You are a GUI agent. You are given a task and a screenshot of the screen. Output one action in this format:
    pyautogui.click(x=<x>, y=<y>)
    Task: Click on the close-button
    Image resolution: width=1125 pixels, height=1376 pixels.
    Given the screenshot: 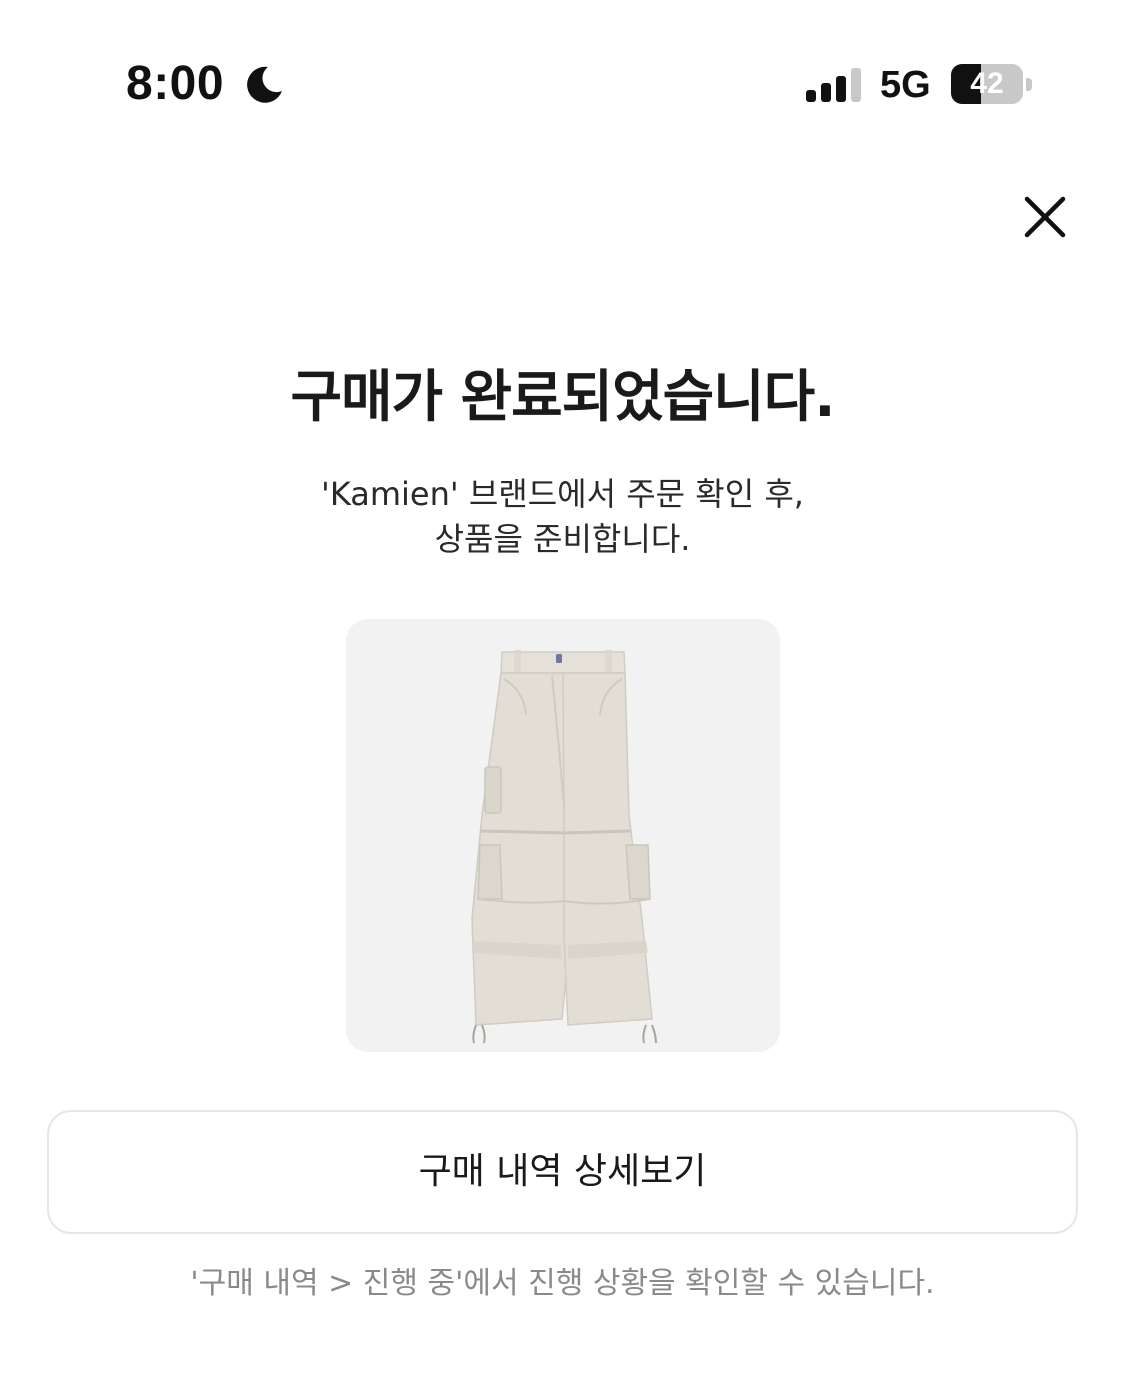 What is the action you would take?
    pyautogui.click(x=1045, y=217)
    